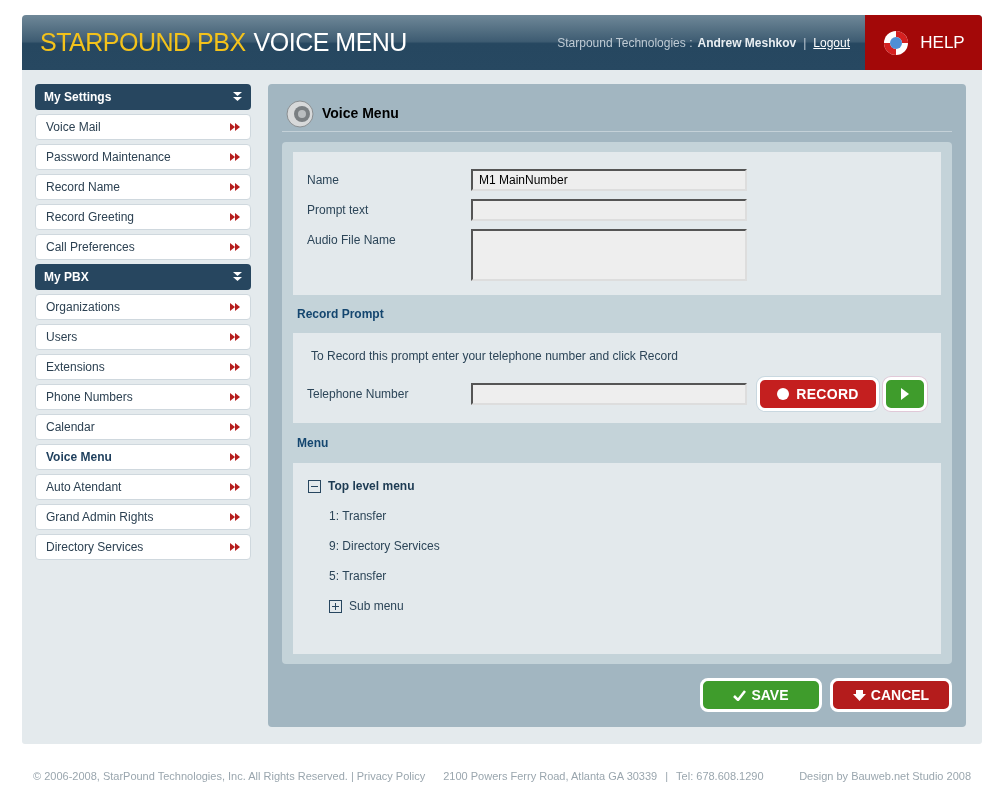 Image resolution: width=1004 pixels, height=800 pixels. I want to click on record-hint: To Record this prompt enter your telephone number and click Record, so click(494, 356).